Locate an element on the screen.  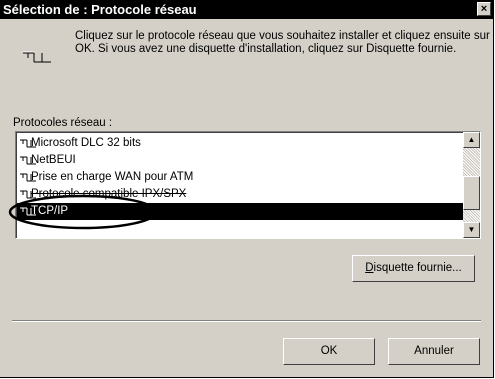
protocol-label: NetBEUI is located at coordinates (53, 160).